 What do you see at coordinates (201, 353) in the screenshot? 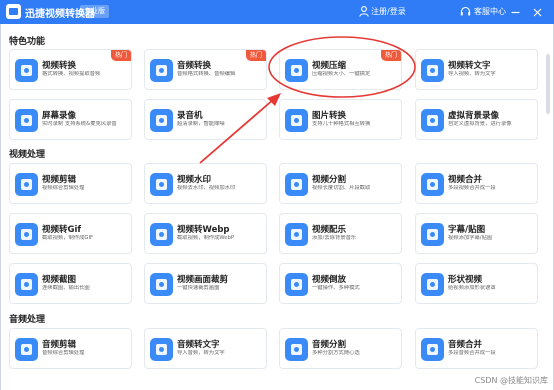
I see `card-description: 导入音频，转为文字` at bounding box center [201, 353].